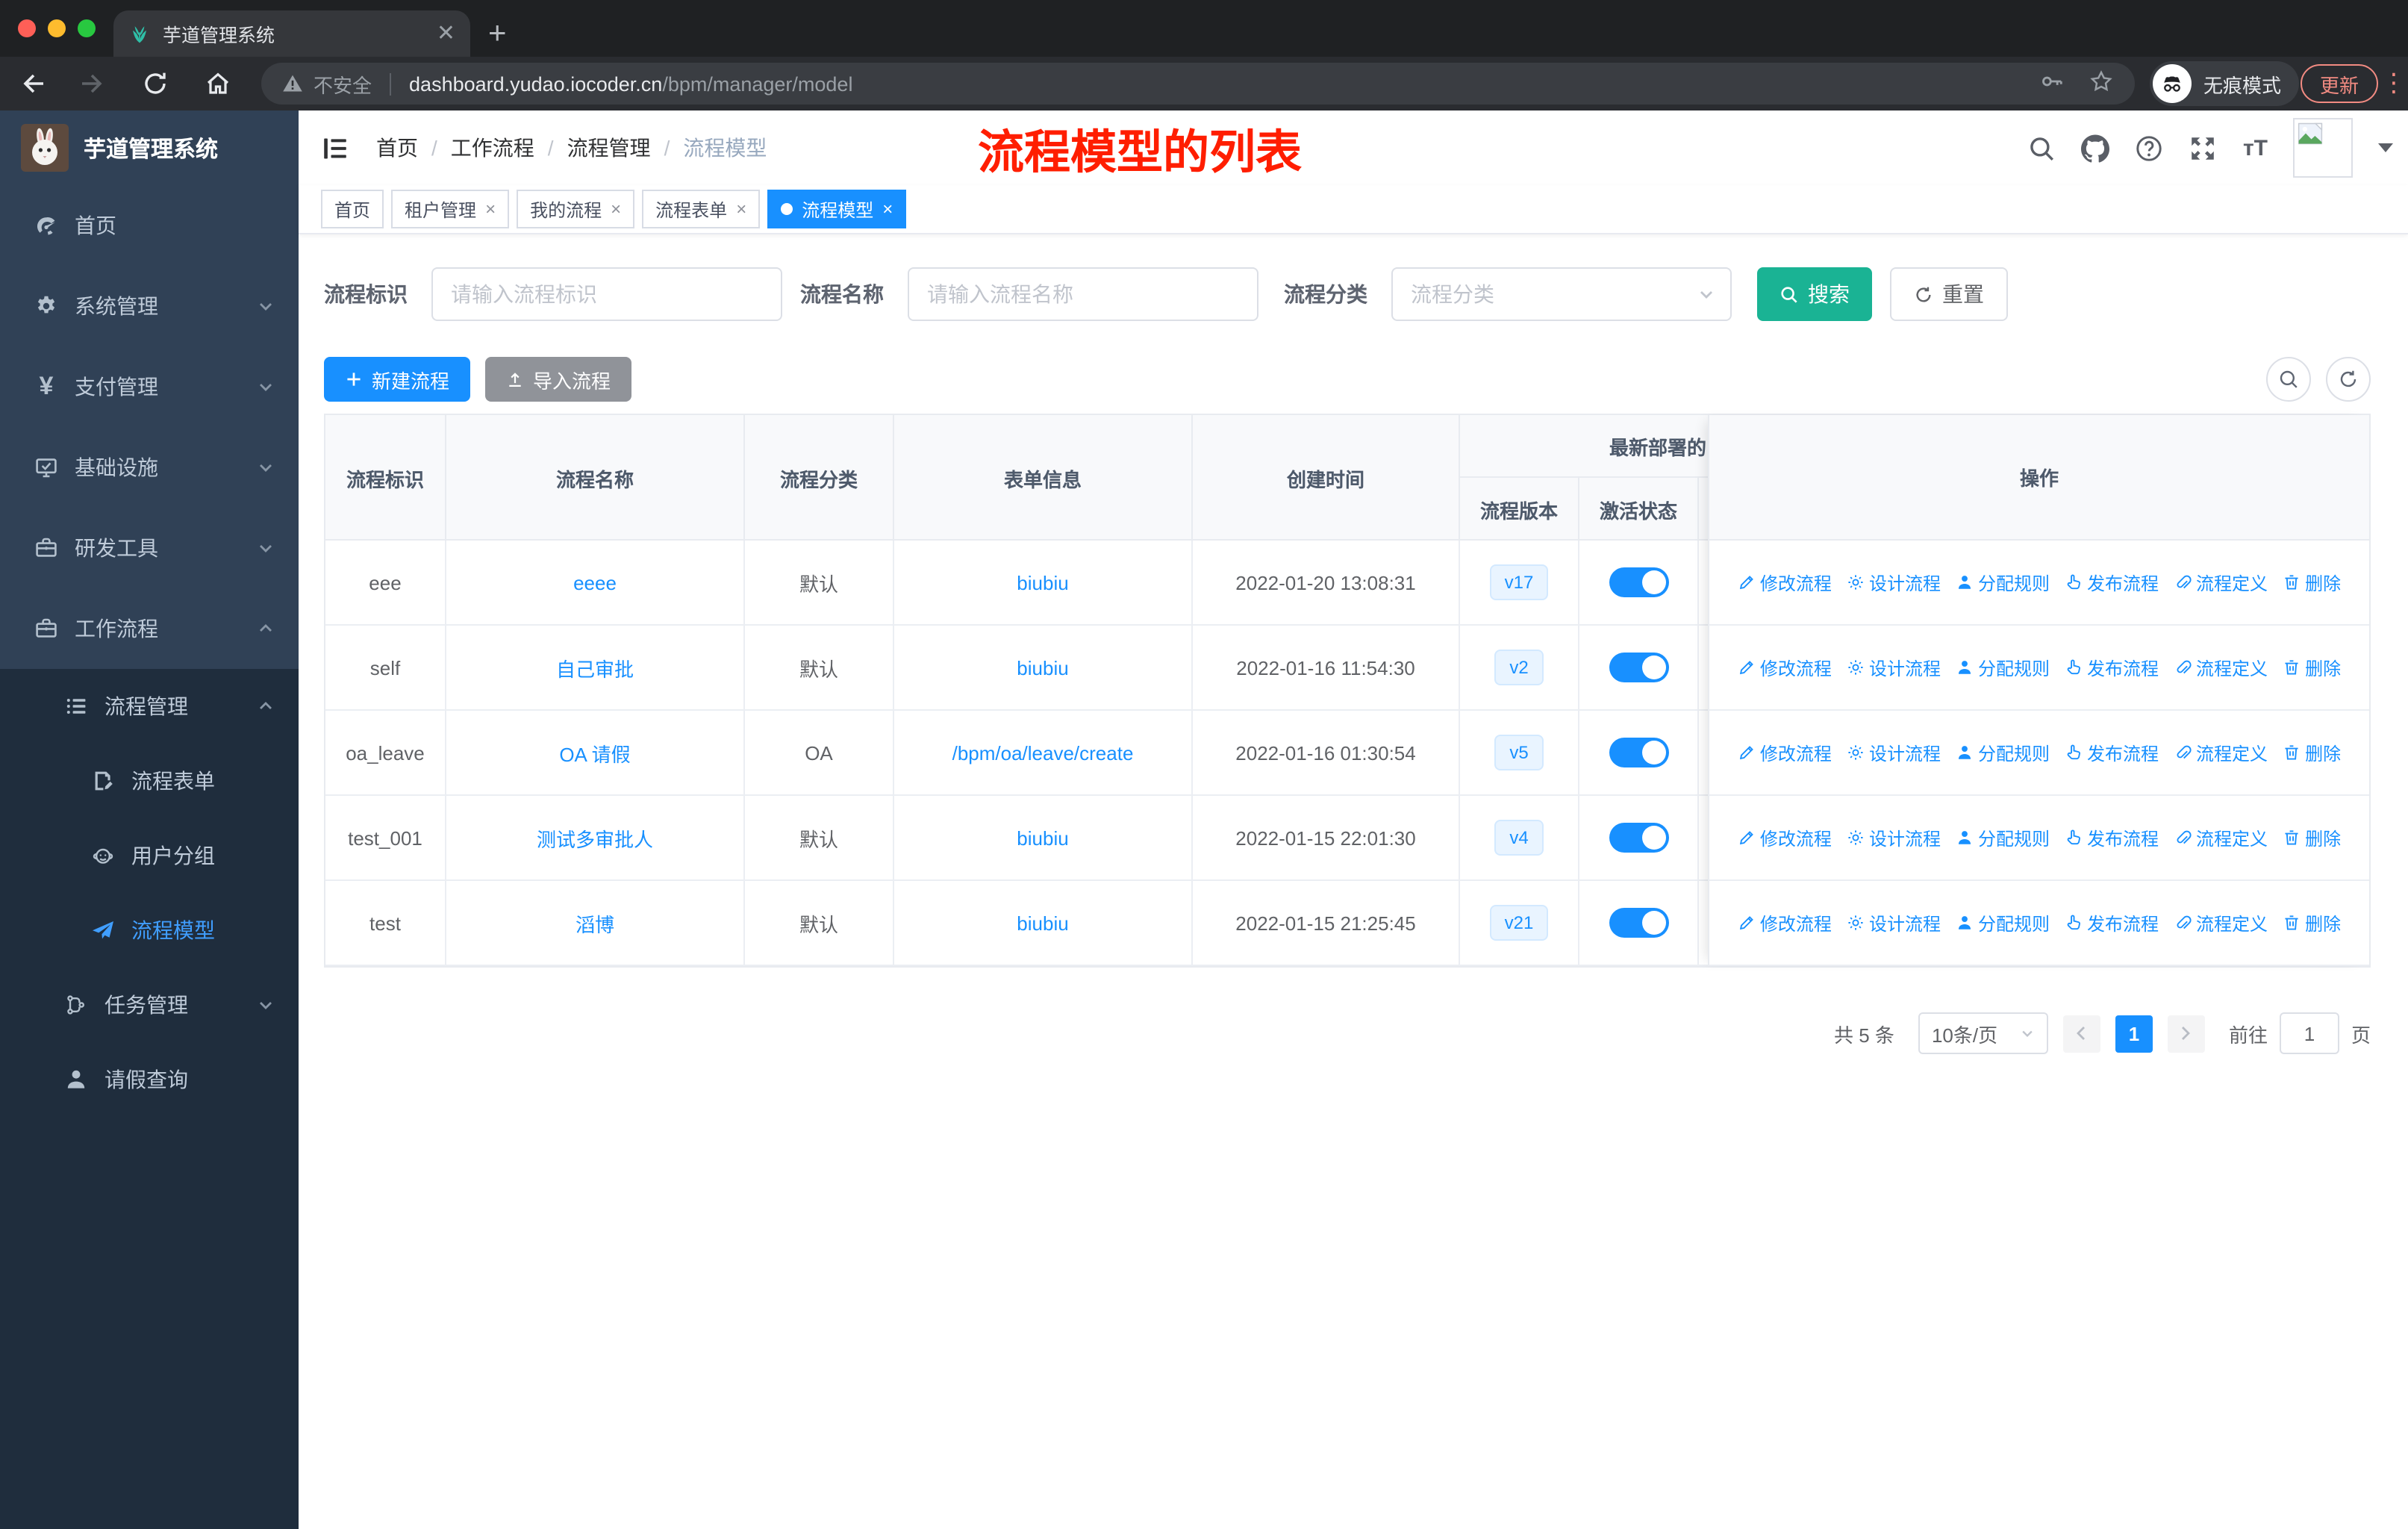 This screenshot has height=1529, width=2408. I want to click on window-zoom-button, so click(87, 28).